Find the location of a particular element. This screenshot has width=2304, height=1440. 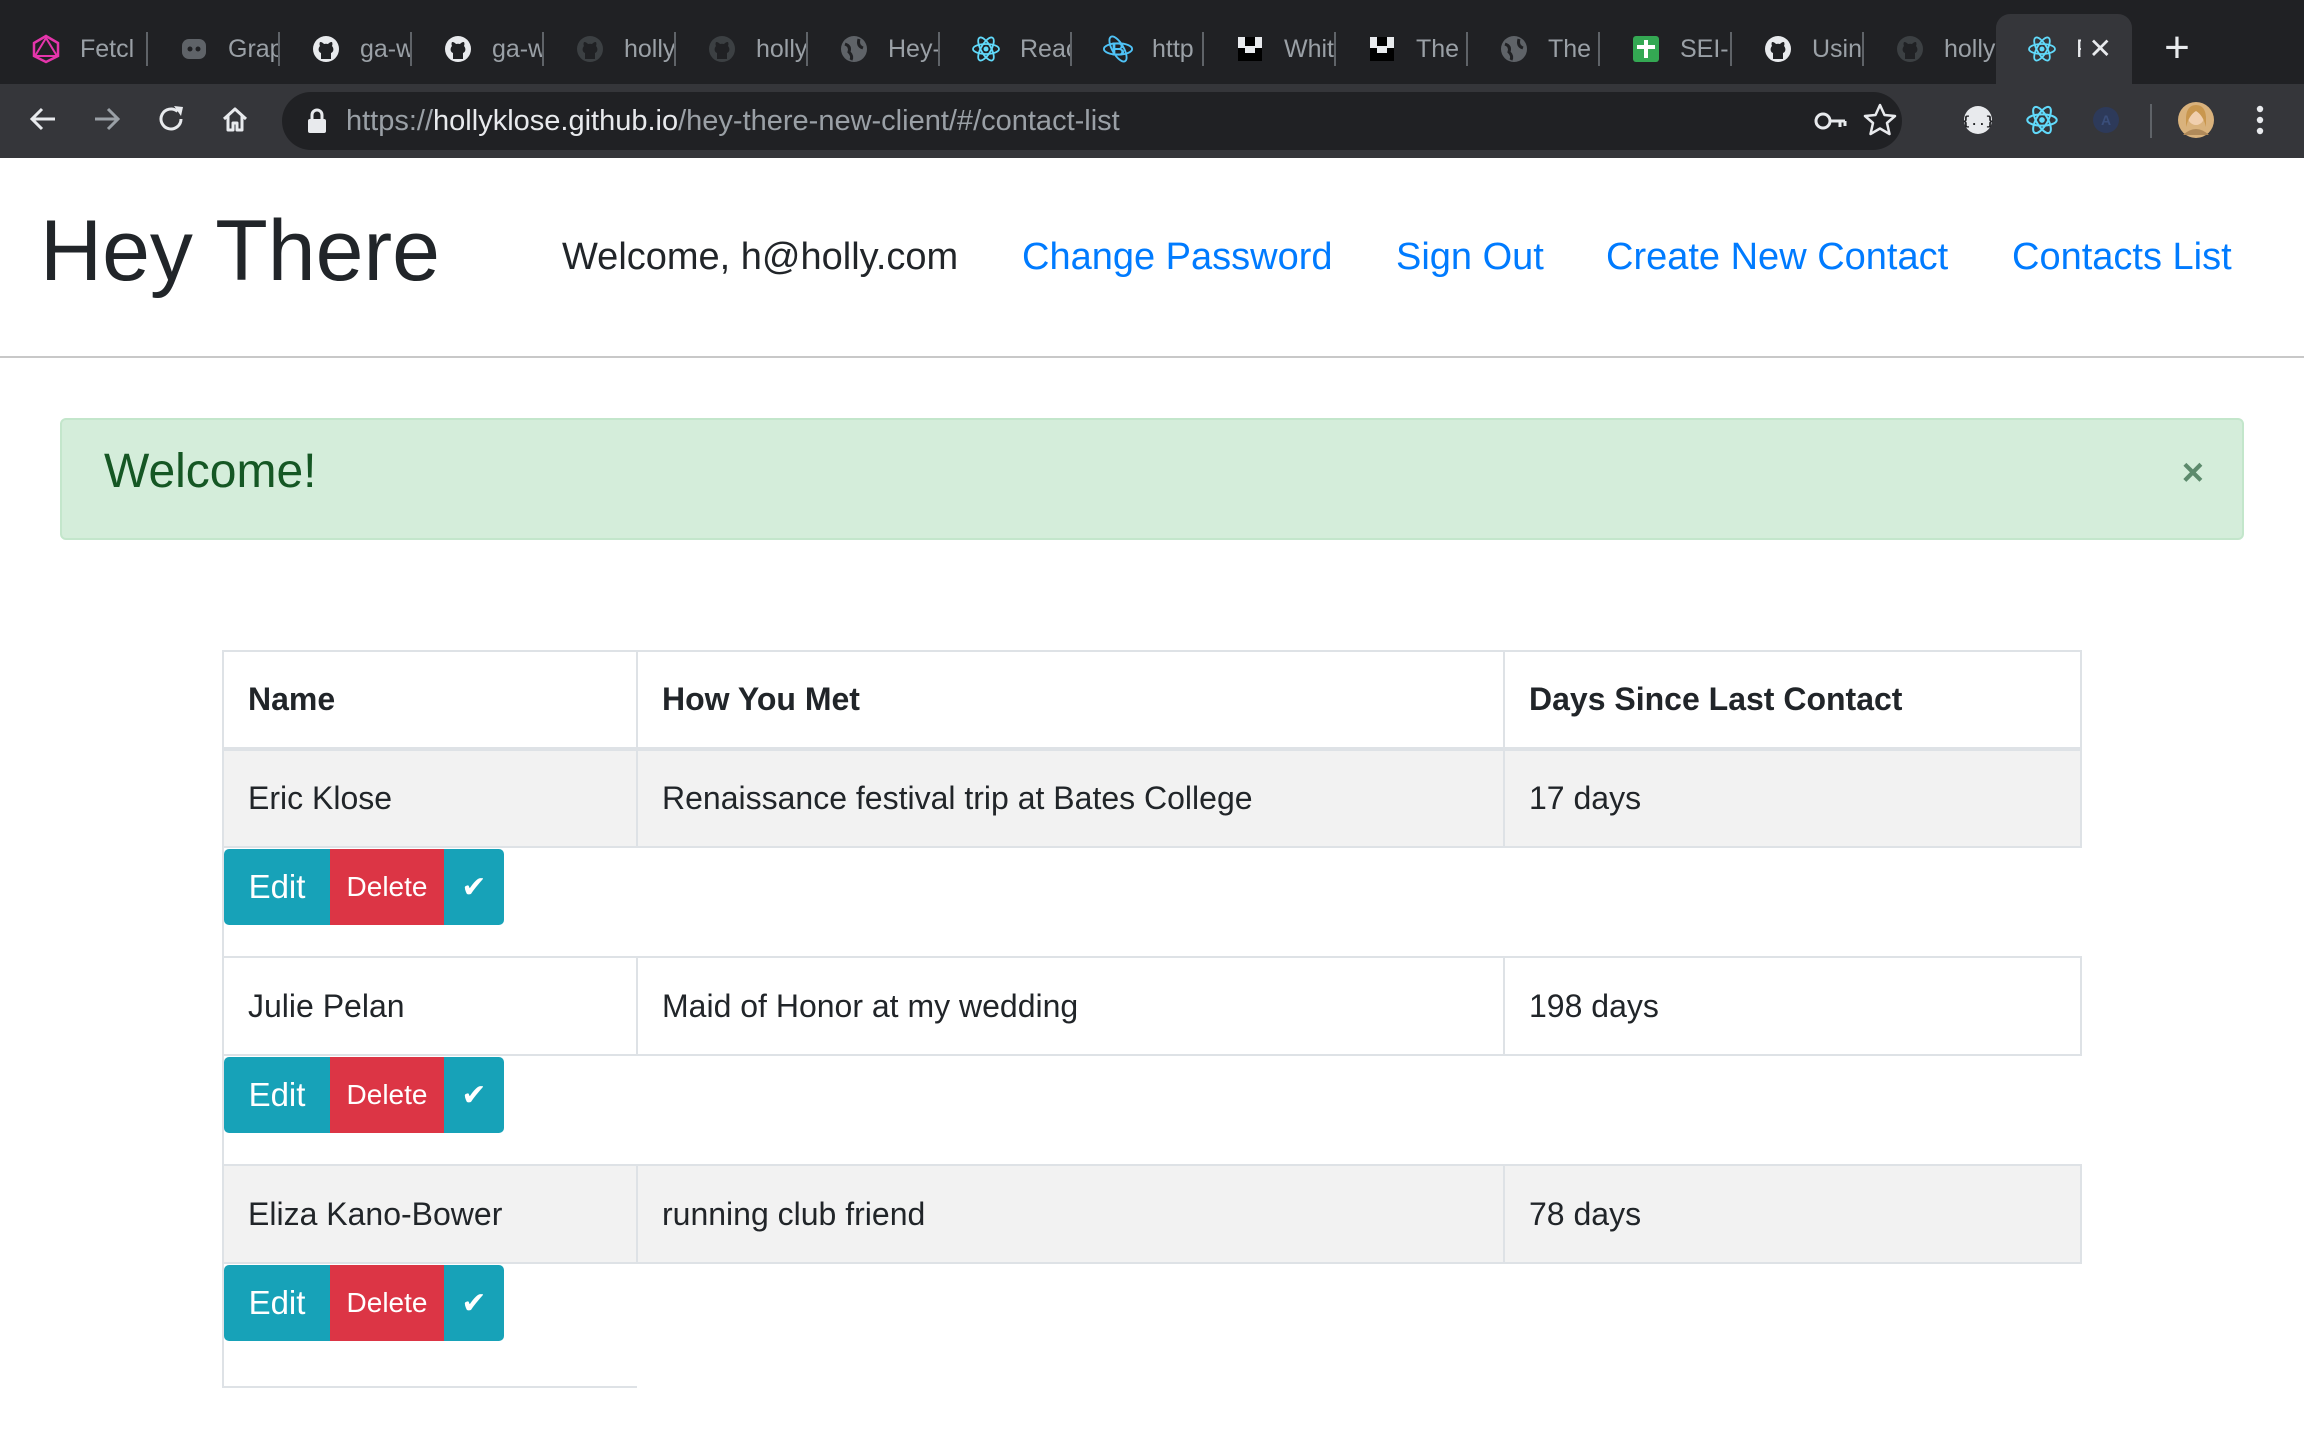

row-actions-cell: Edit Delete ✔ is located at coordinates (429, 1110).